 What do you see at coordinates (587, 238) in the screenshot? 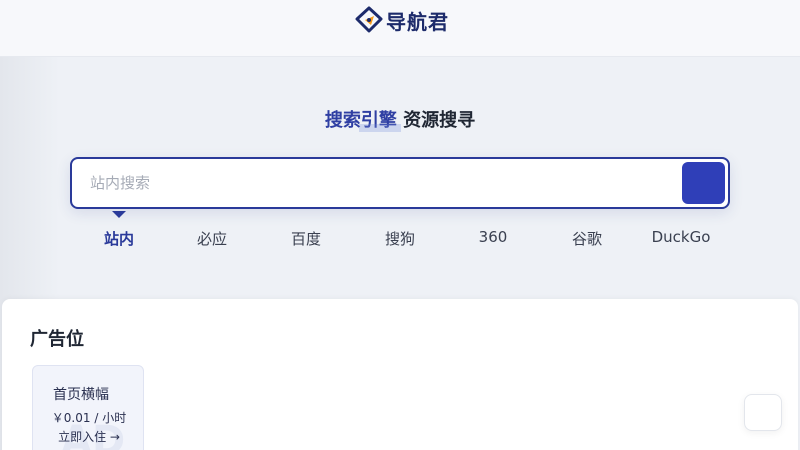
I see `tab-google: 谷歌` at bounding box center [587, 238].